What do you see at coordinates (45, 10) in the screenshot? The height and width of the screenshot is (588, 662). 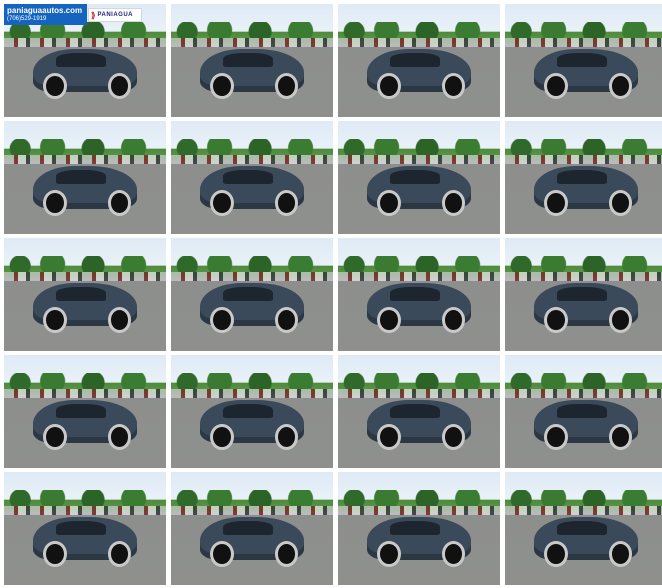 I see `dealer-website: paniaguaautos.com` at bounding box center [45, 10].